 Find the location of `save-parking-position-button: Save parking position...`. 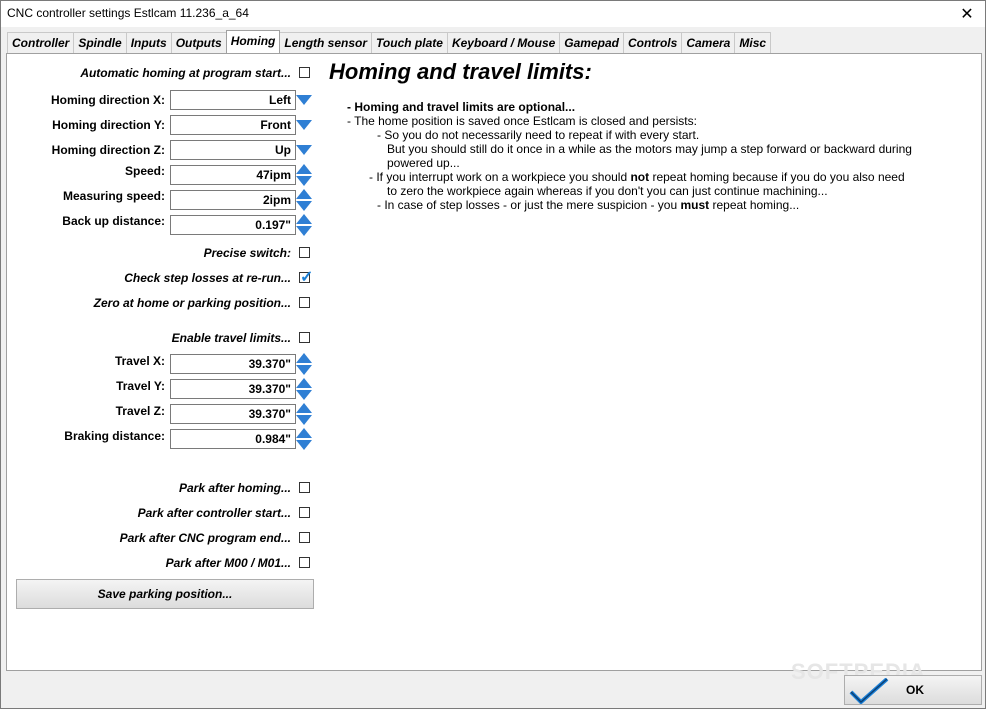

save-parking-position-button: Save parking position... is located at coordinates (165, 594).